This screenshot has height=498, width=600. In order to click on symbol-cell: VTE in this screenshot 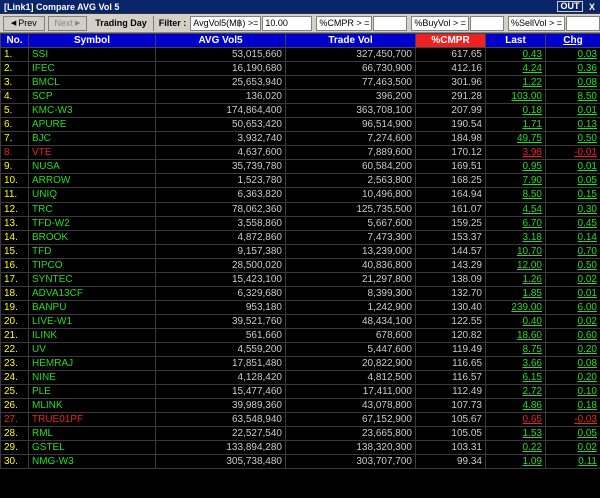, I will do `click(92, 153)`.